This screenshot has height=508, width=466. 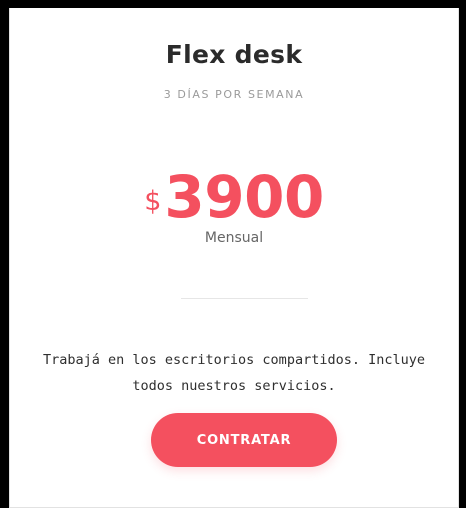 I want to click on contratar-button: CONTRATAR, so click(x=244, y=440).